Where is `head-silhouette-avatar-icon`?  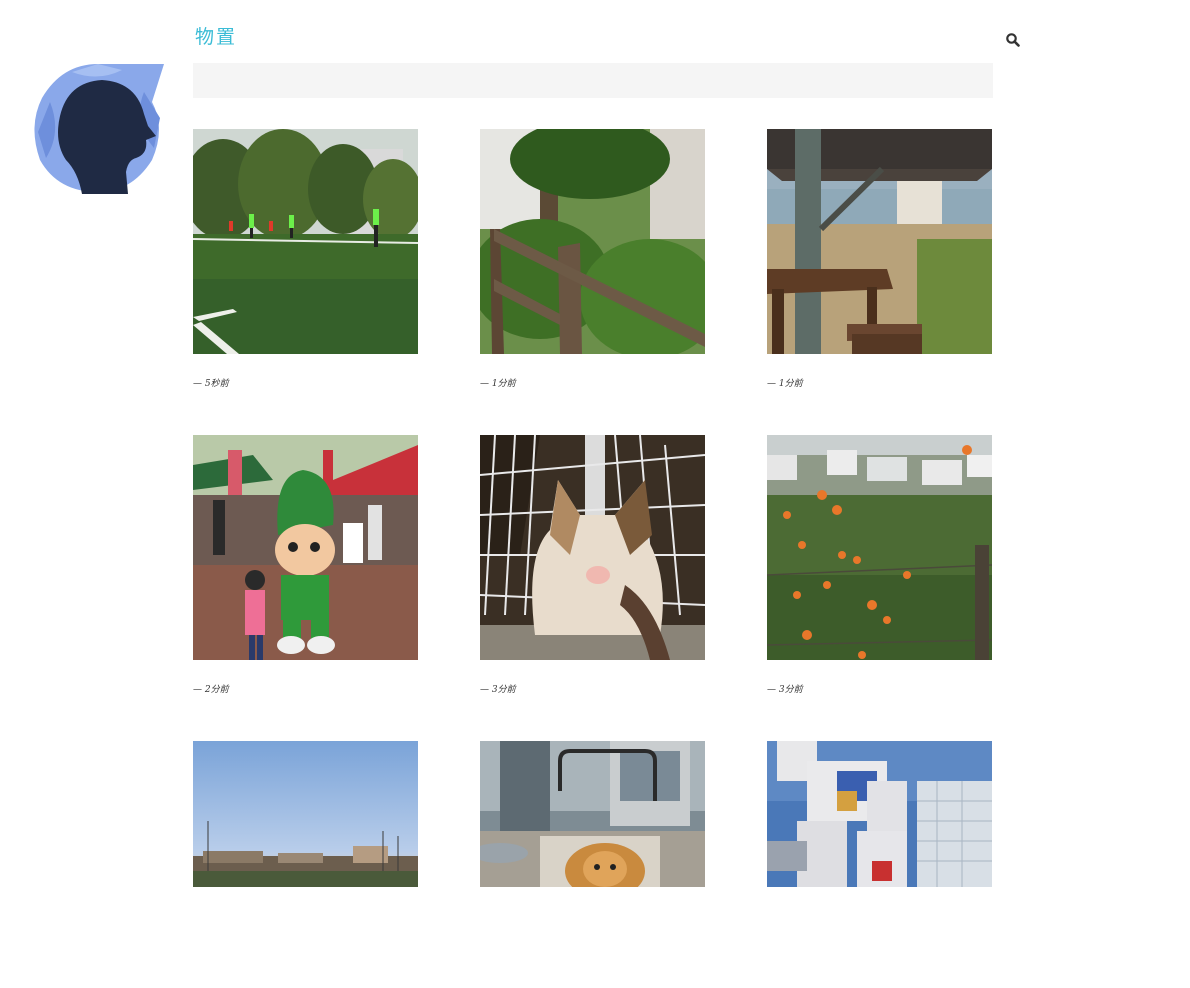
head-silhouette-avatar-icon is located at coordinates (99, 129).